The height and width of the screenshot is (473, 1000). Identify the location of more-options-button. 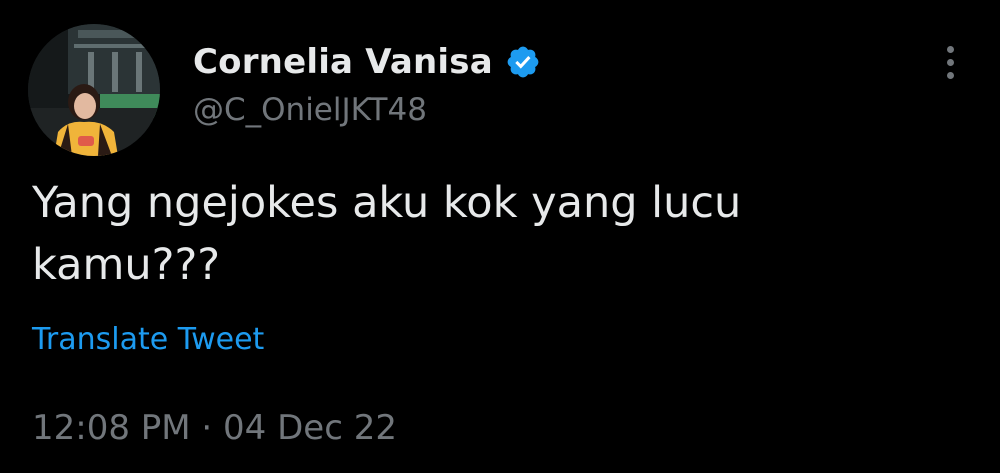
(950, 62).